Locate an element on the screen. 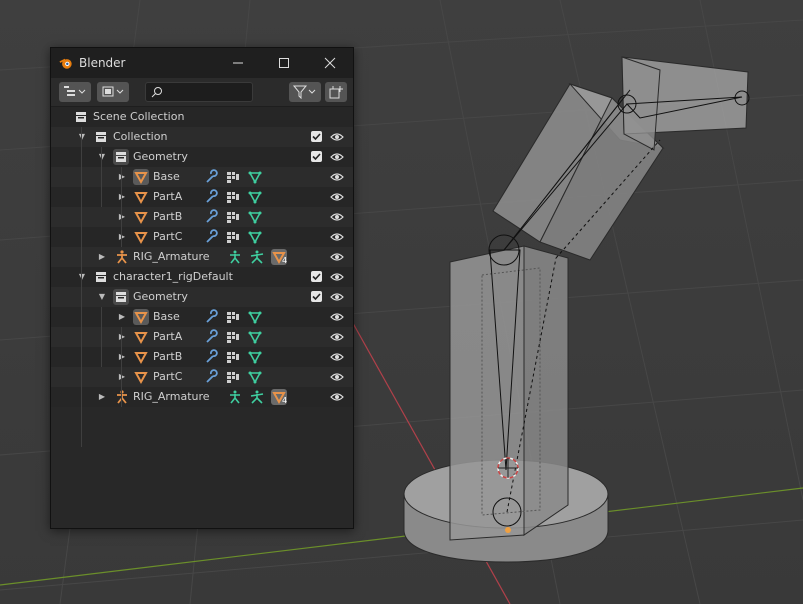  window-titlebar: Blender is located at coordinates (202, 63).